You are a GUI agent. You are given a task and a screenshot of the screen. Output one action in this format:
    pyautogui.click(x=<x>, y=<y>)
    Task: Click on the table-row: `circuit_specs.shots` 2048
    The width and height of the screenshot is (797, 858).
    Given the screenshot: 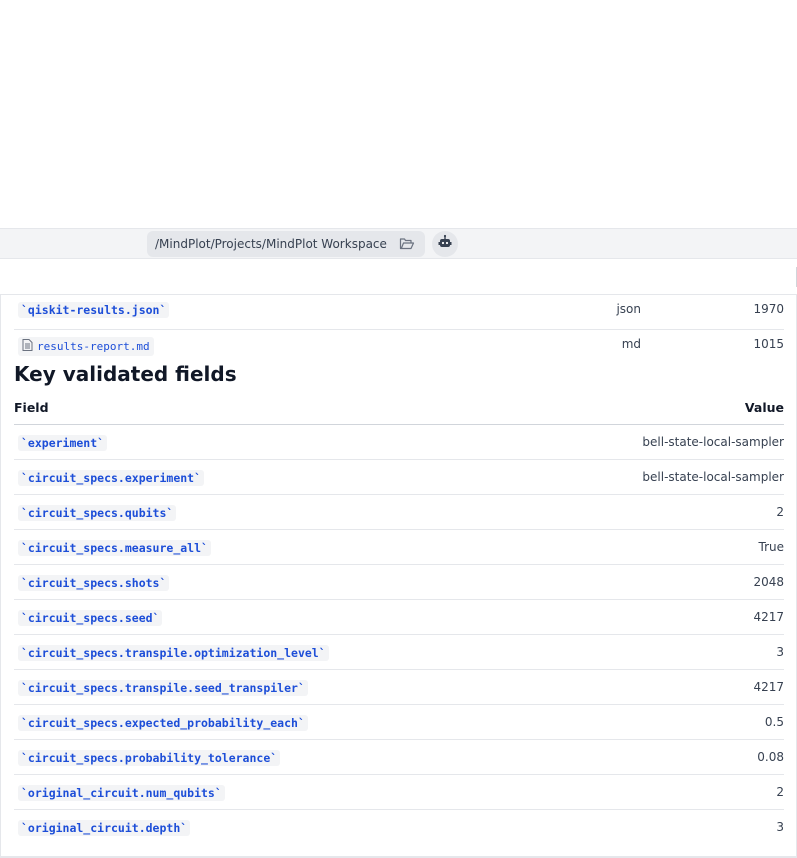 What is the action you would take?
    pyautogui.click(x=399, y=582)
    